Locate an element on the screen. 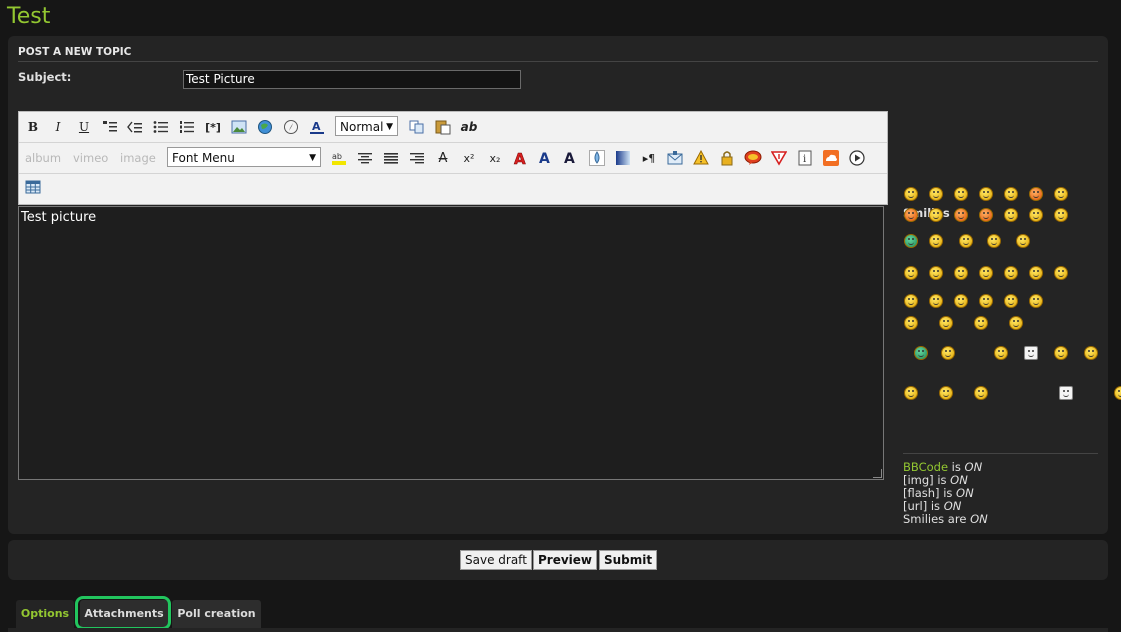  font-menu-select: Font Menu ▼ is located at coordinates (244, 157).